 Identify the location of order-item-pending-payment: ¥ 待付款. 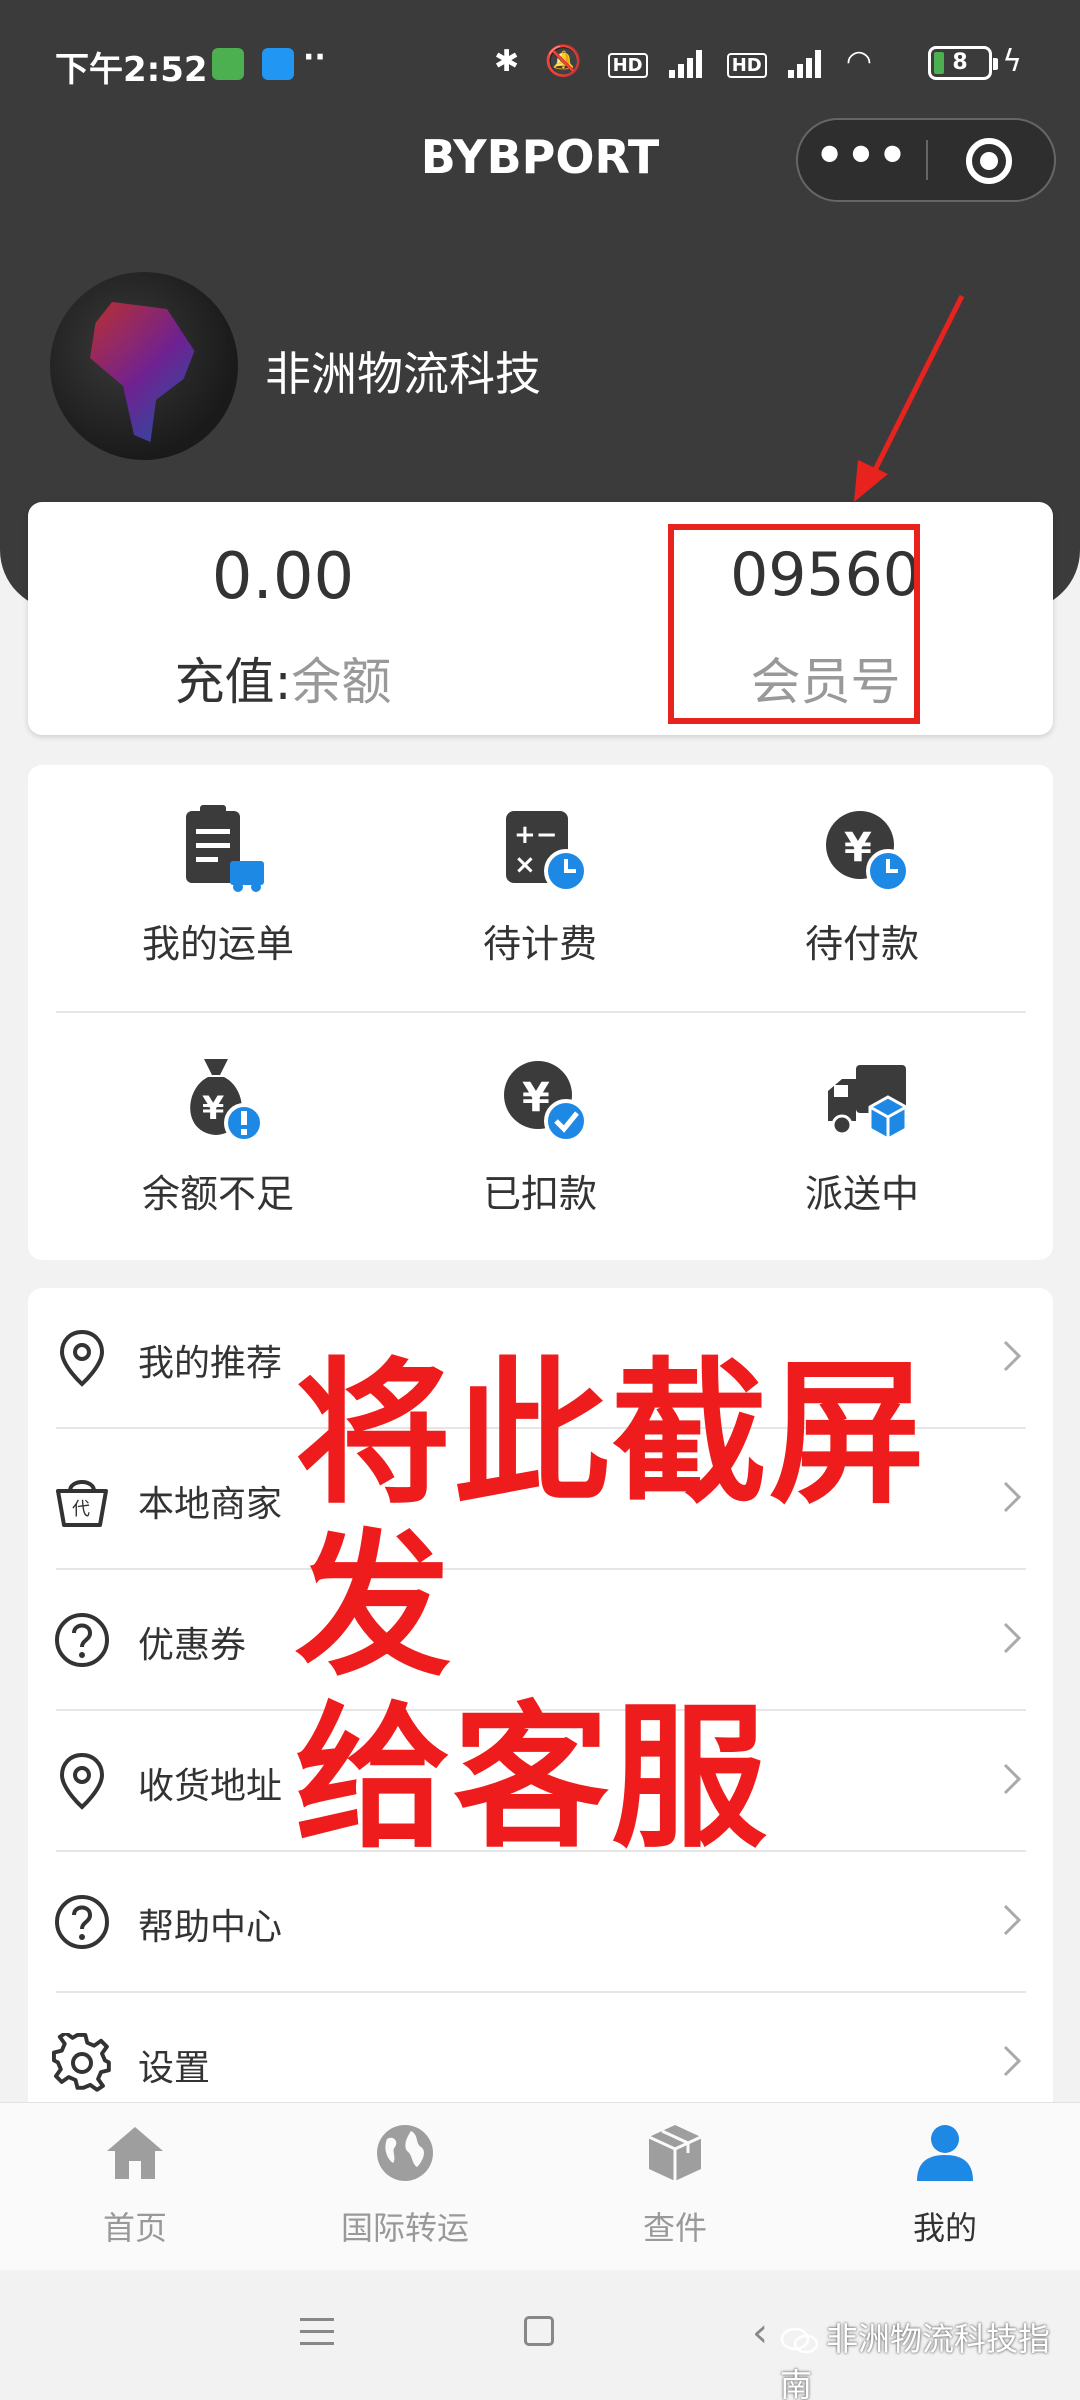
(862, 890).